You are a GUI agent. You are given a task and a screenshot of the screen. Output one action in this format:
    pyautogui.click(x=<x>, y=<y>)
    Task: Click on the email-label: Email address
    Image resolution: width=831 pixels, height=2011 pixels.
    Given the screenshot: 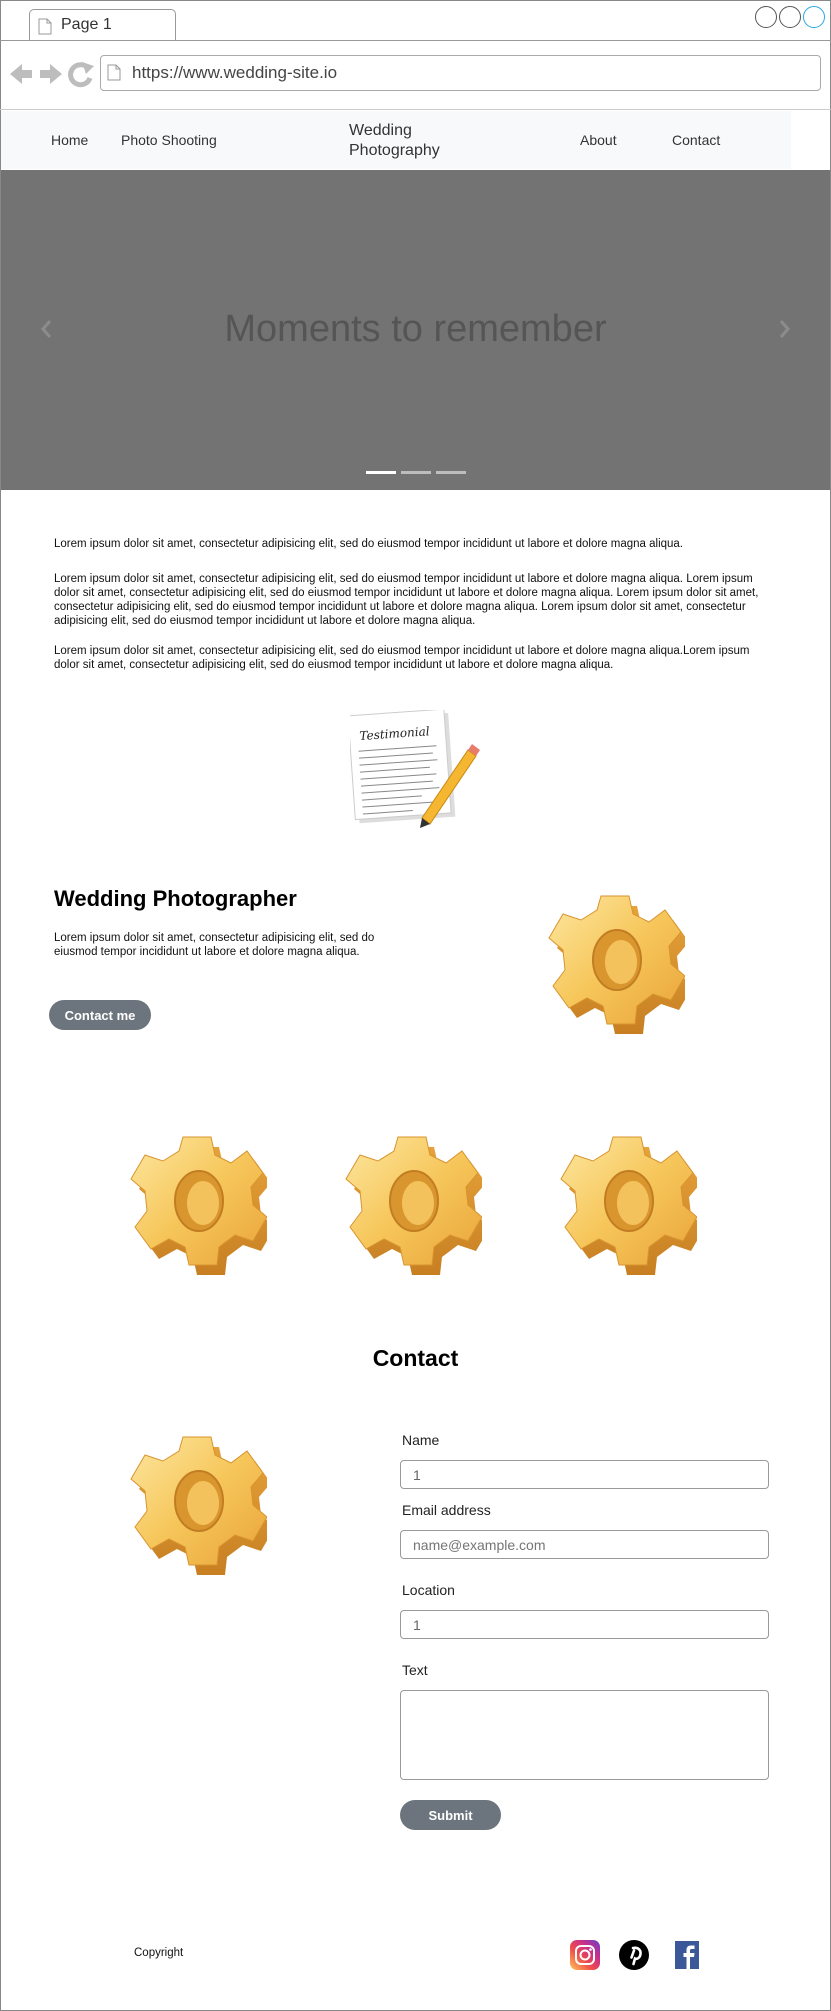 What is the action you would take?
    pyautogui.click(x=446, y=1510)
    